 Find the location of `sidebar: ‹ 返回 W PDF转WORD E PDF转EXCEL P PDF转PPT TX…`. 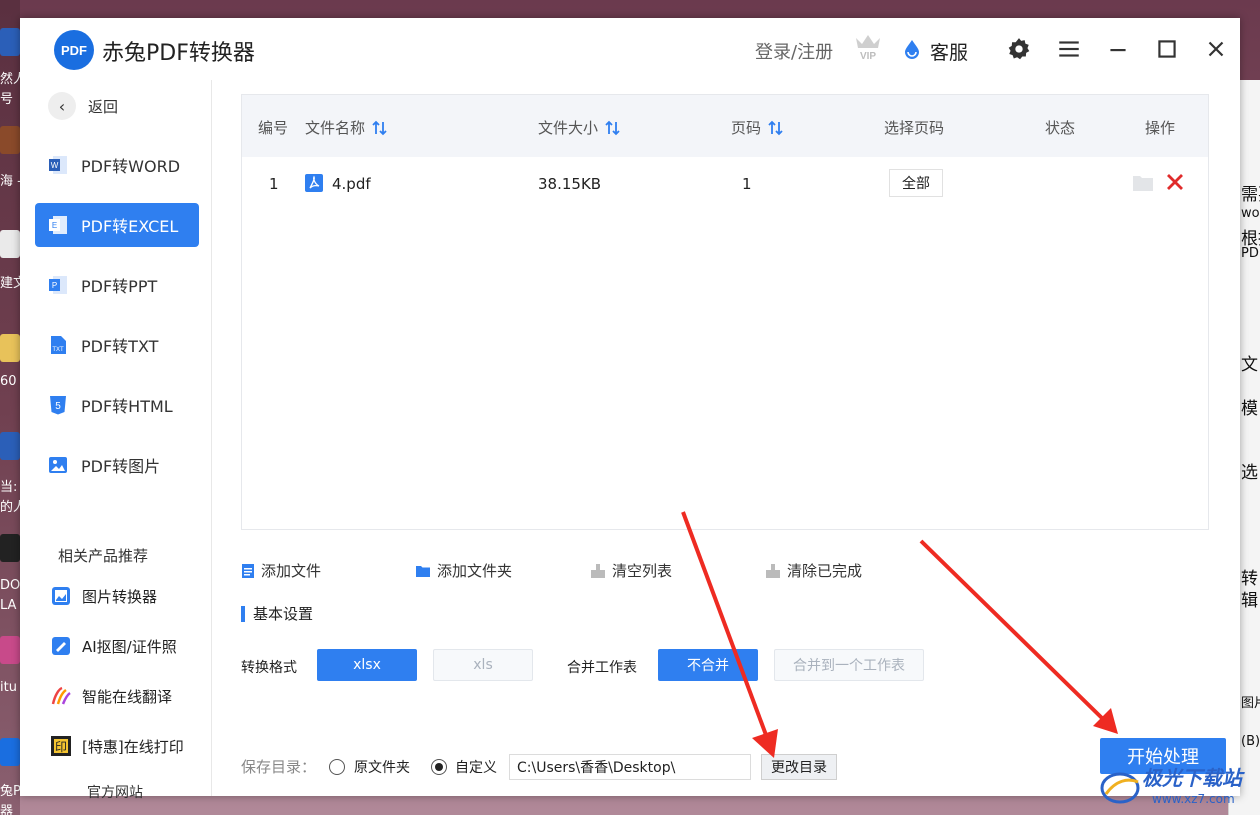

sidebar: ‹ 返回 W PDF转WORD E PDF转EXCEL P PDF转PPT TX… is located at coordinates (116, 440).